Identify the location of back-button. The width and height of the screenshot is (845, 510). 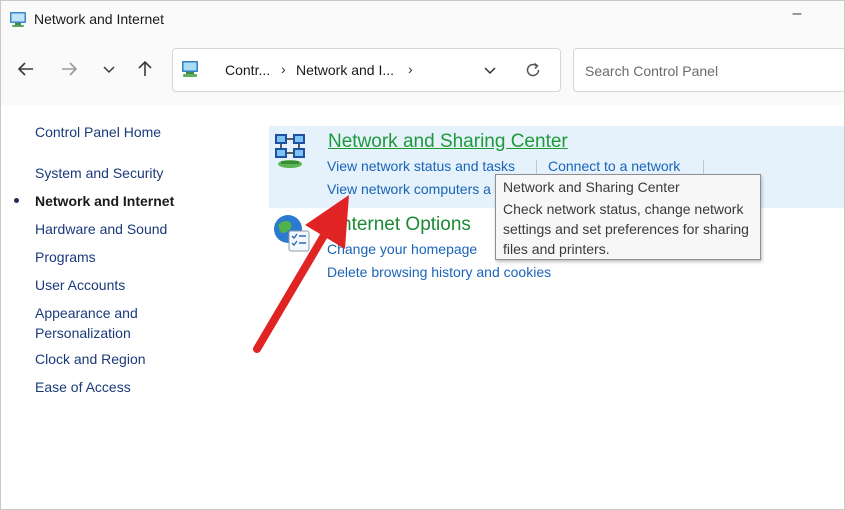
(26, 69).